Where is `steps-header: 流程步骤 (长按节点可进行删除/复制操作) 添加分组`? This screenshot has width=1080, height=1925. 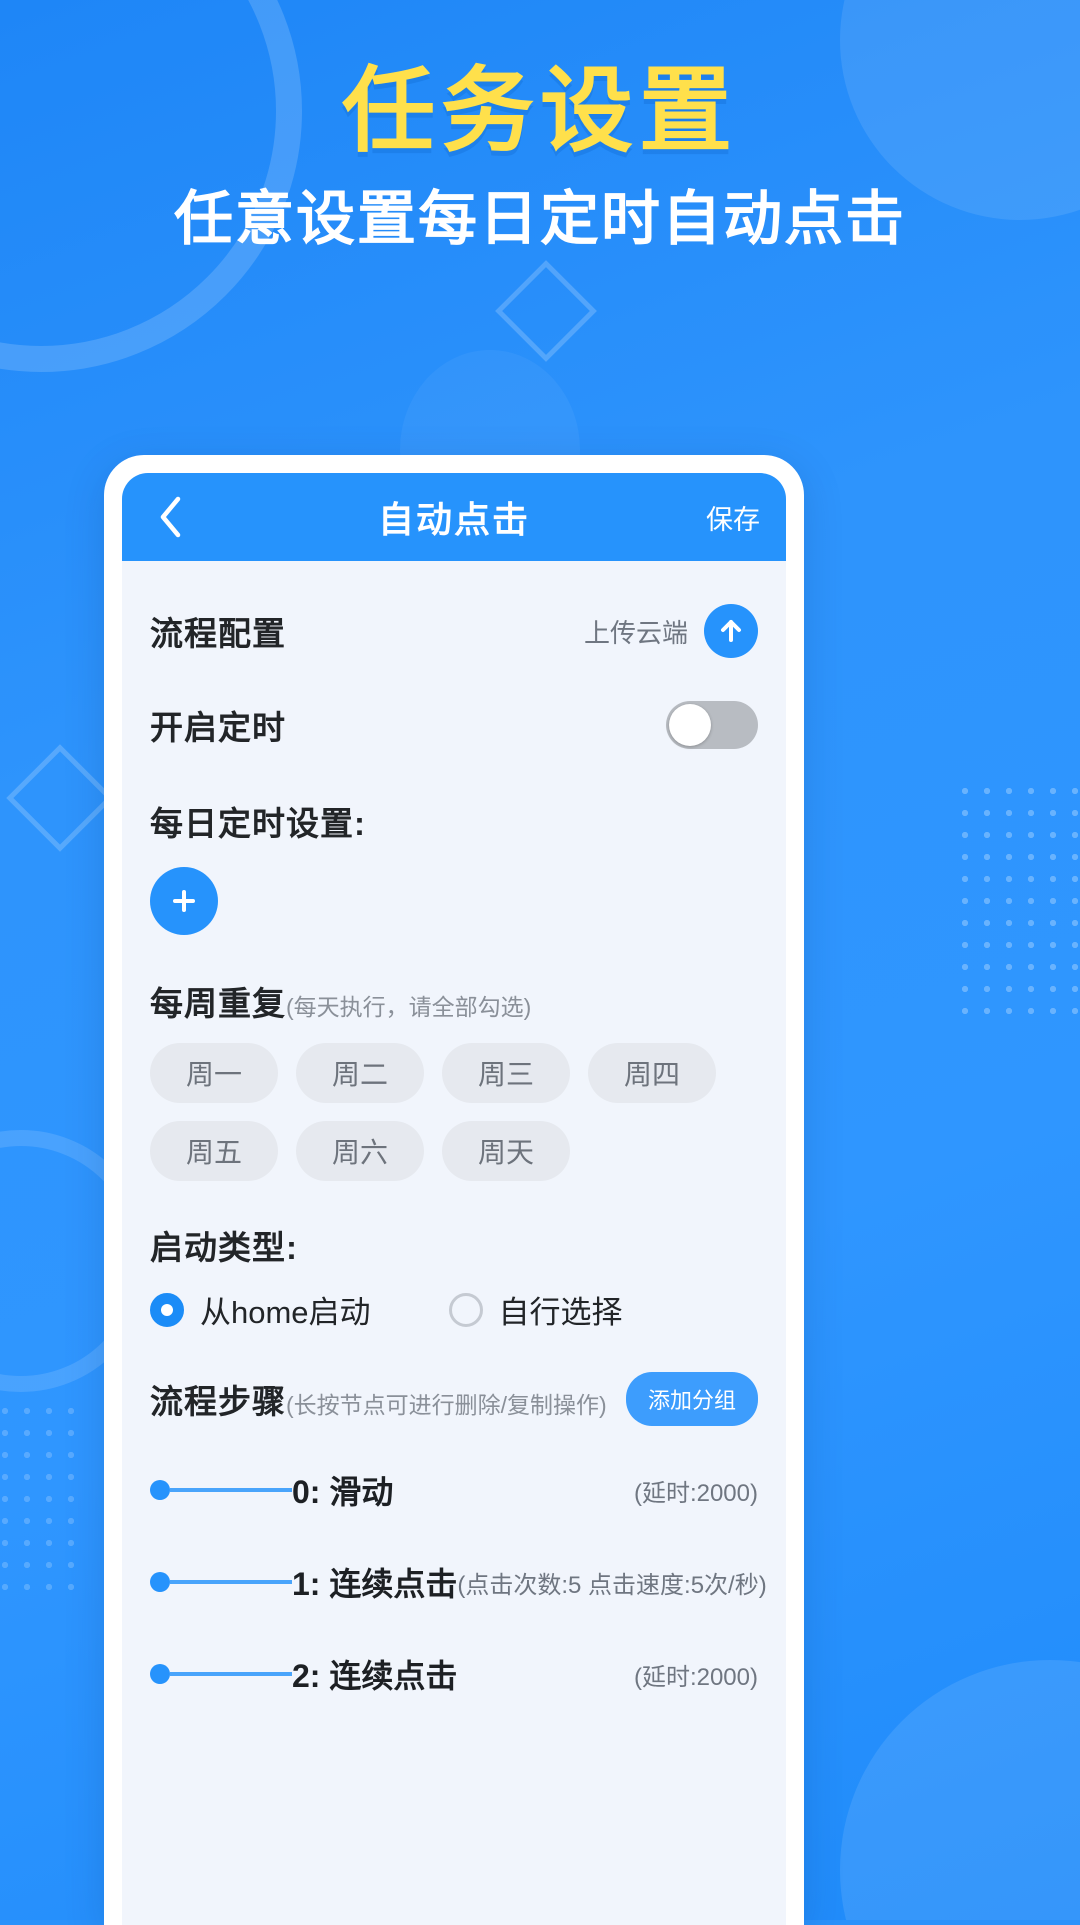
steps-header: 流程步骤 (长按节点可进行删除/复制操作) 添加分组 is located at coordinates (454, 1399).